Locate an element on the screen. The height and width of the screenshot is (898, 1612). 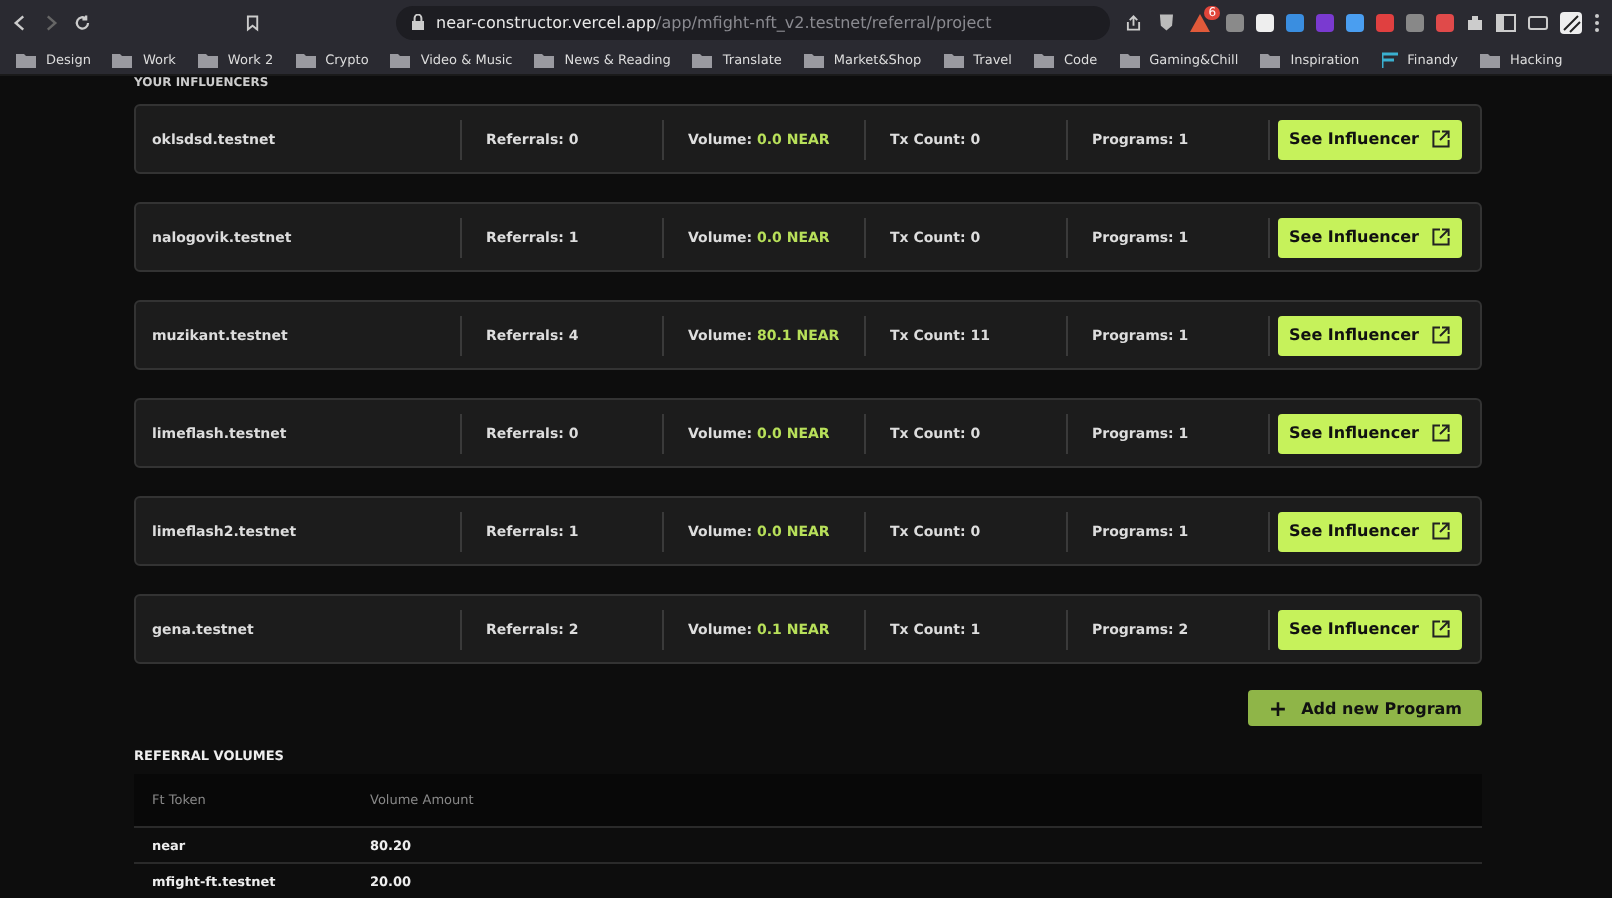
sidebar-icon is located at coordinates (1506, 22).